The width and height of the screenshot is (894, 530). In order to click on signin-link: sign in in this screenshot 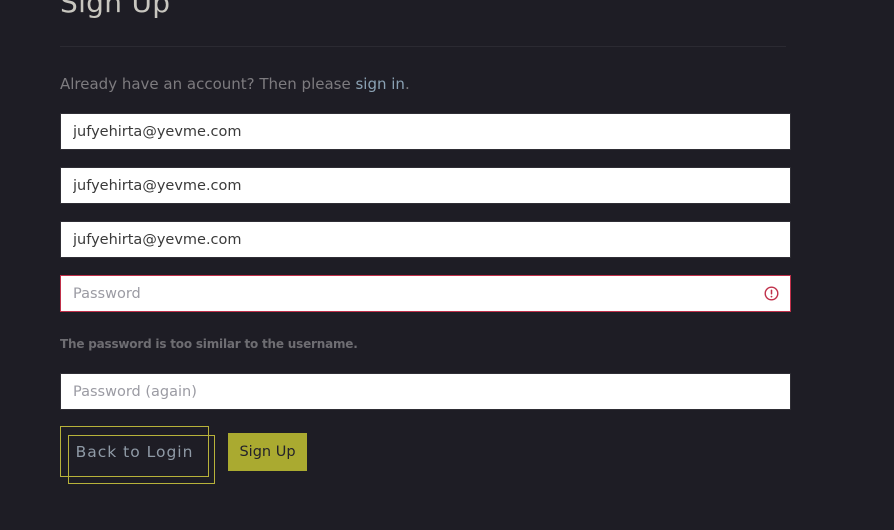, I will do `click(379, 84)`.